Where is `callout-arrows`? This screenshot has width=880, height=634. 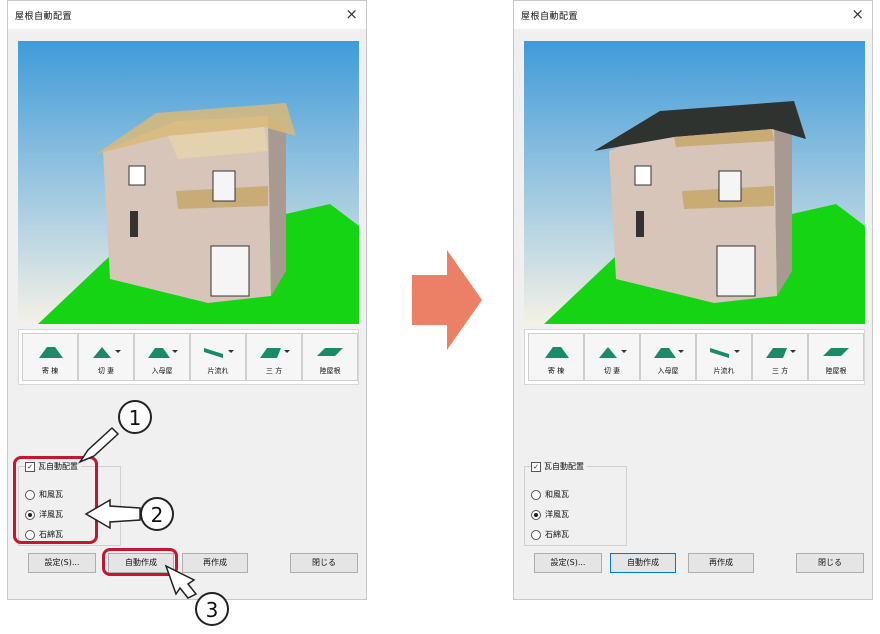 callout-arrows is located at coordinates (137, 512).